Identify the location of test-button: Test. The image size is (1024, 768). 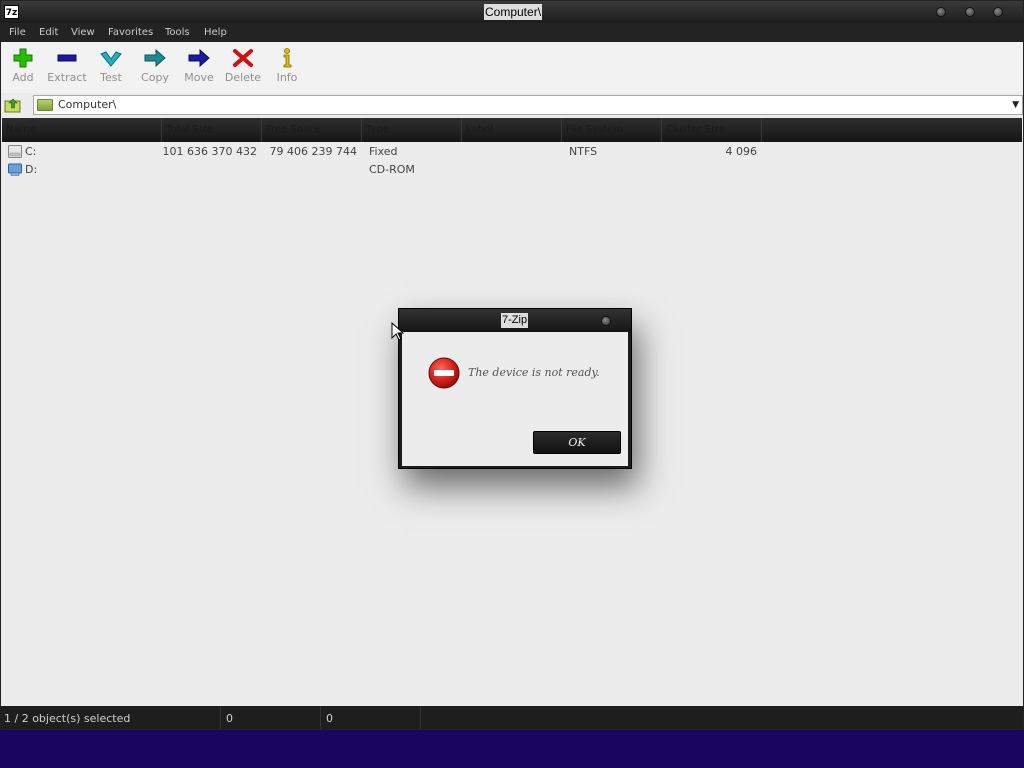
(111, 69).